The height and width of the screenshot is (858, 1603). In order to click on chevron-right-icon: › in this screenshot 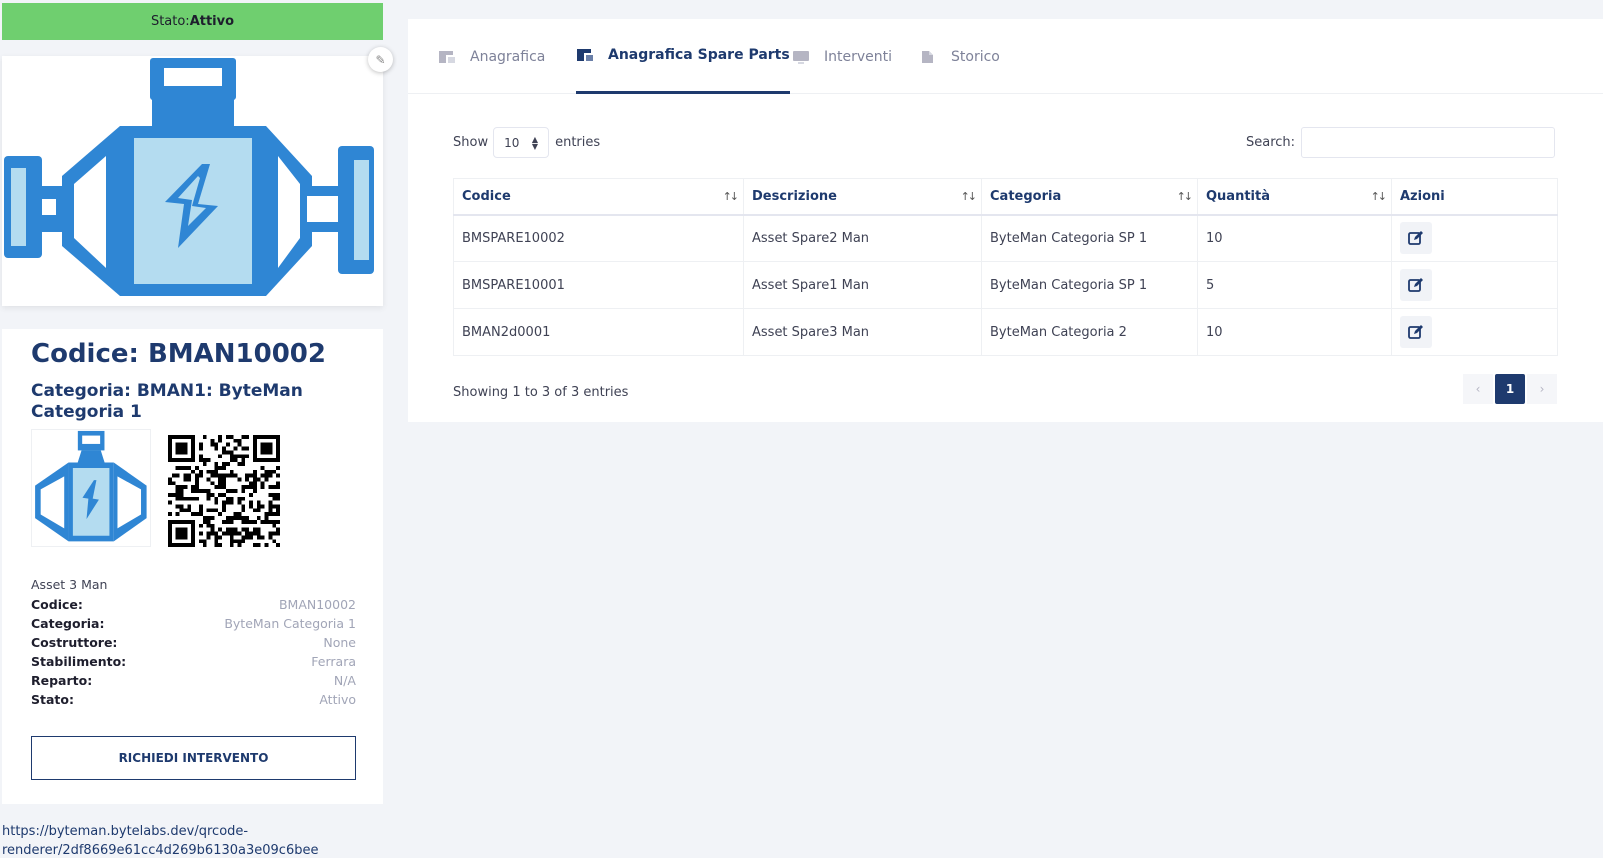, I will do `click(1542, 389)`.